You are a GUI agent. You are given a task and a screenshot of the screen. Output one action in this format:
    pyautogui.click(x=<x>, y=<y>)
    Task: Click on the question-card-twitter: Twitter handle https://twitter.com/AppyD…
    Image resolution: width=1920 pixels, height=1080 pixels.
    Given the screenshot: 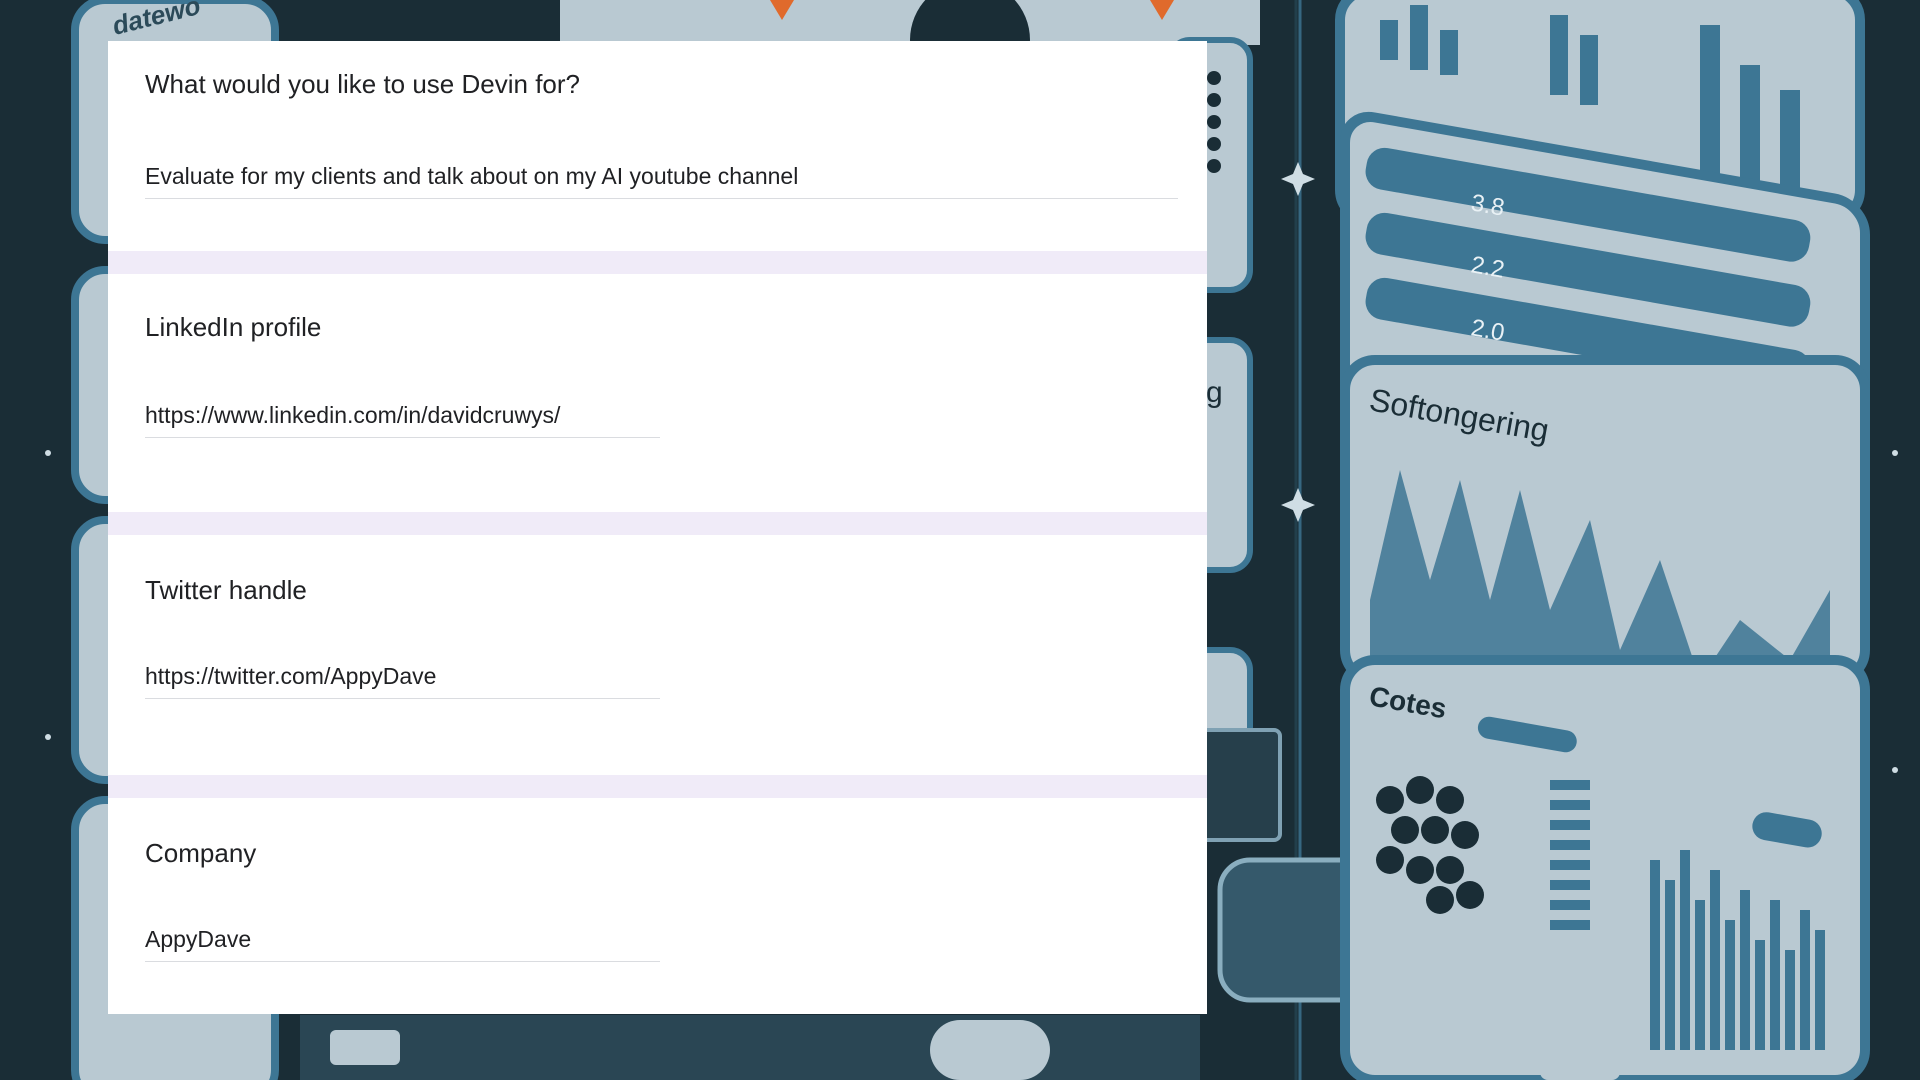 What is the action you would take?
    pyautogui.click(x=657, y=655)
    